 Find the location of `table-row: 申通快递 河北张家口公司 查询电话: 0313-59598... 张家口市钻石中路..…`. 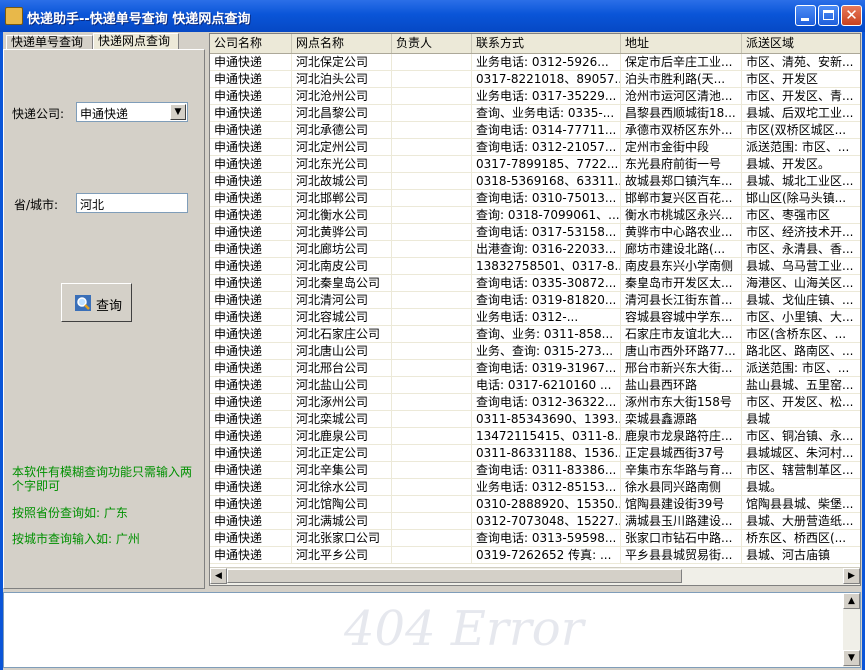

table-row: 申通快递 河北张家口公司 查询电话: 0313-59598... 张家口市钻石中路..… is located at coordinates (535, 538).